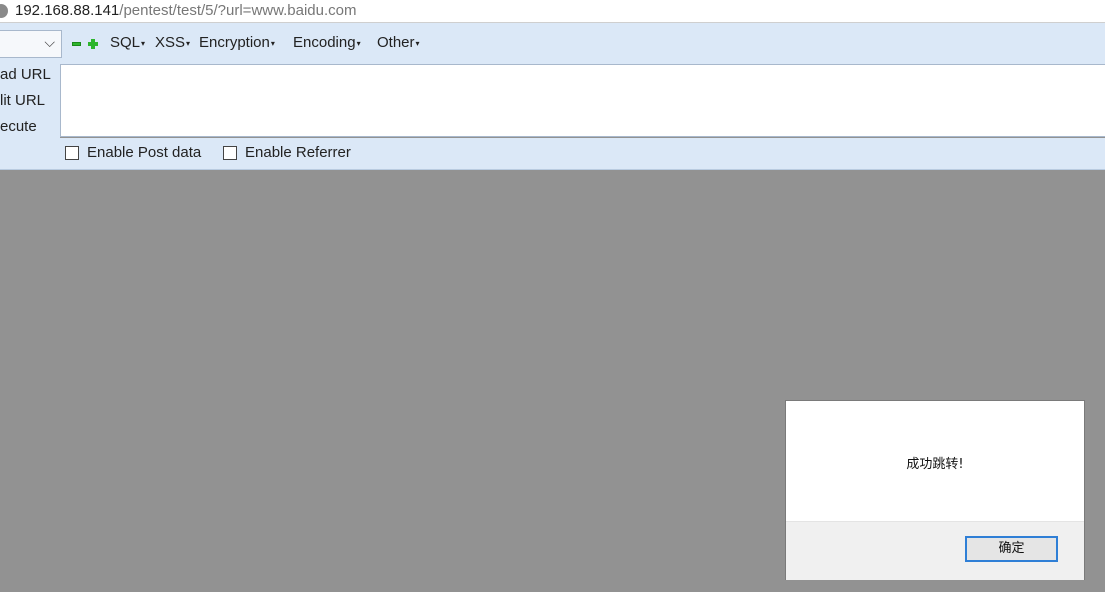 This screenshot has height=592, width=1105. I want to click on load-select-dropdown: ⌵, so click(31, 44).